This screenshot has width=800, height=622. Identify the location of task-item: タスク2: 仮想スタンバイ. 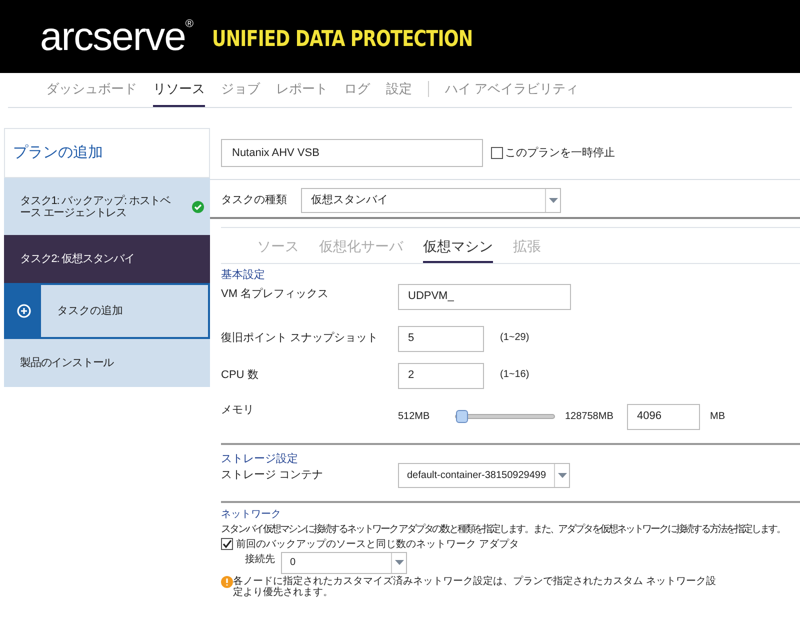
(107, 259).